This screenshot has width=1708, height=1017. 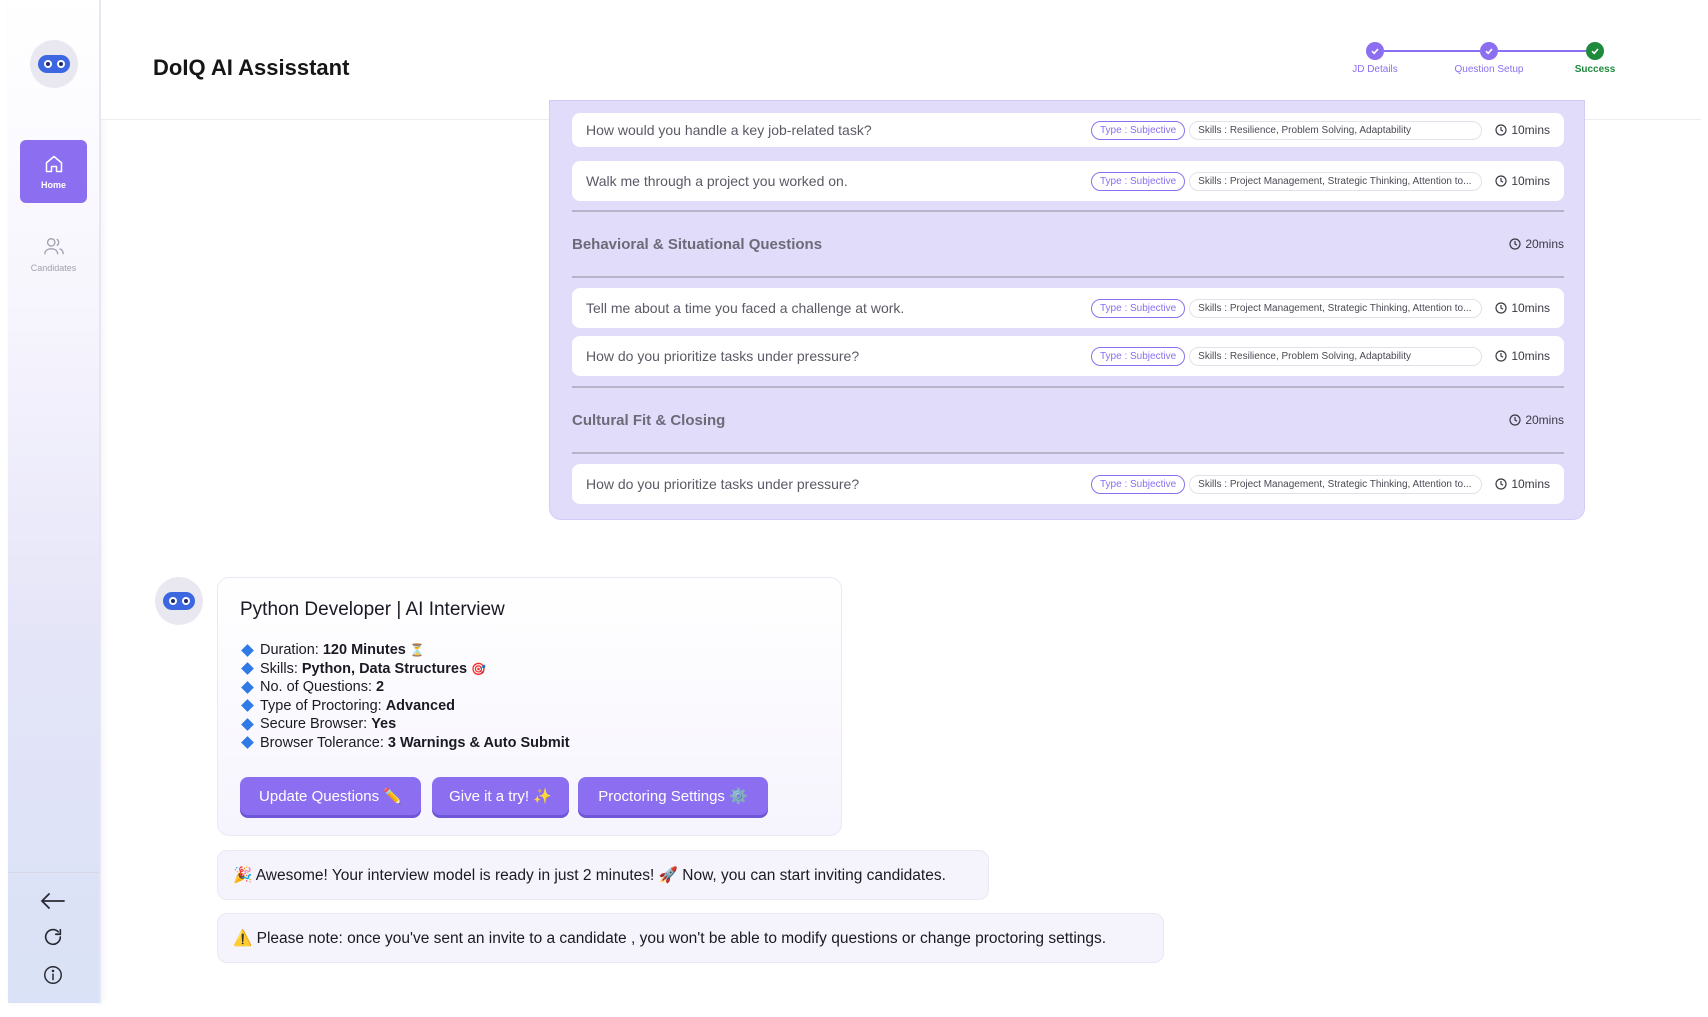 I want to click on detail-item: Secure Browser: Yes, so click(x=405, y=724).